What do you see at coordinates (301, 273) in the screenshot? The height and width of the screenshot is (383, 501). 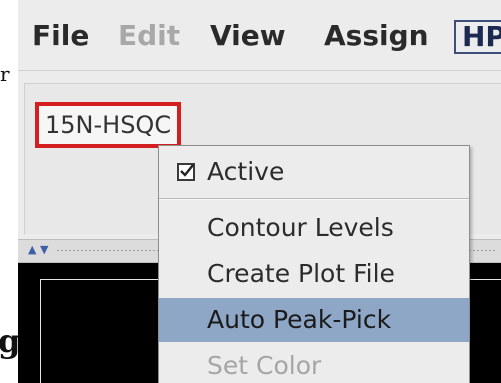 I see `menu-item-create-plot-file-label: Create Plot File` at bounding box center [301, 273].